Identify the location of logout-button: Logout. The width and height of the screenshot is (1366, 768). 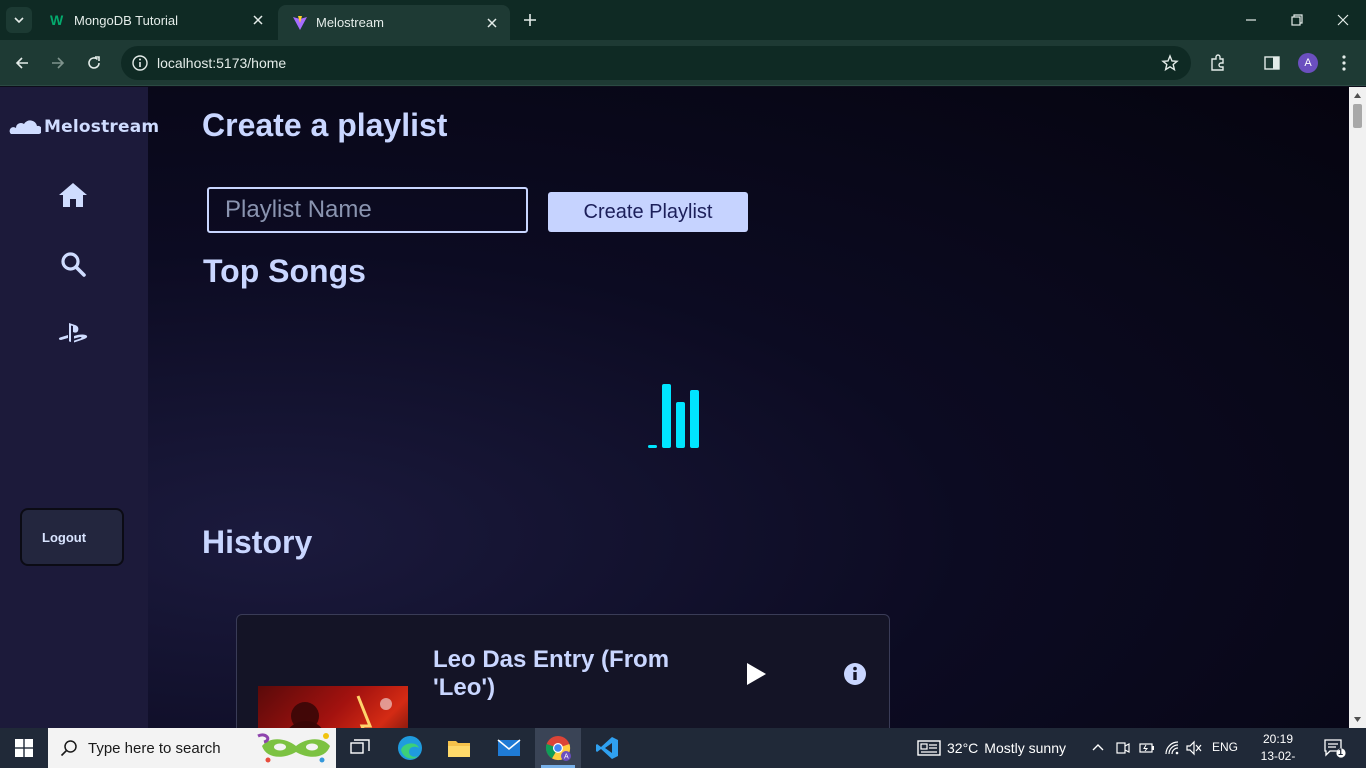
(72, 537).